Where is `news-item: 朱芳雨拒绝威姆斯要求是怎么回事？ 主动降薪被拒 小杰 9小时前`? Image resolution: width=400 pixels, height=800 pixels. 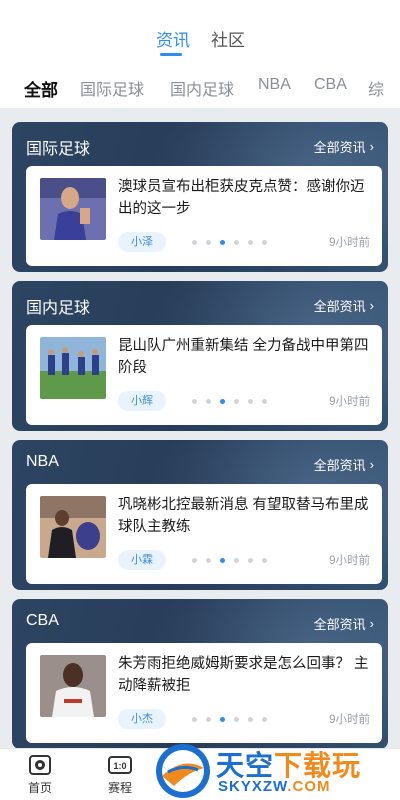
news-item: 朱芳雨拒绝威姆斯要求是怎么回事？ 主动降薪被拒 小杰 9小时前 is located at coordinates (204, 693).